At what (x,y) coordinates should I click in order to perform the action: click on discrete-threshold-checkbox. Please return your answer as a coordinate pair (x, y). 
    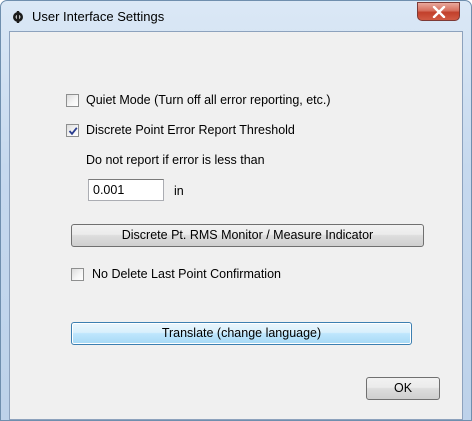
    Looking at the image, I should click on (72, 130).